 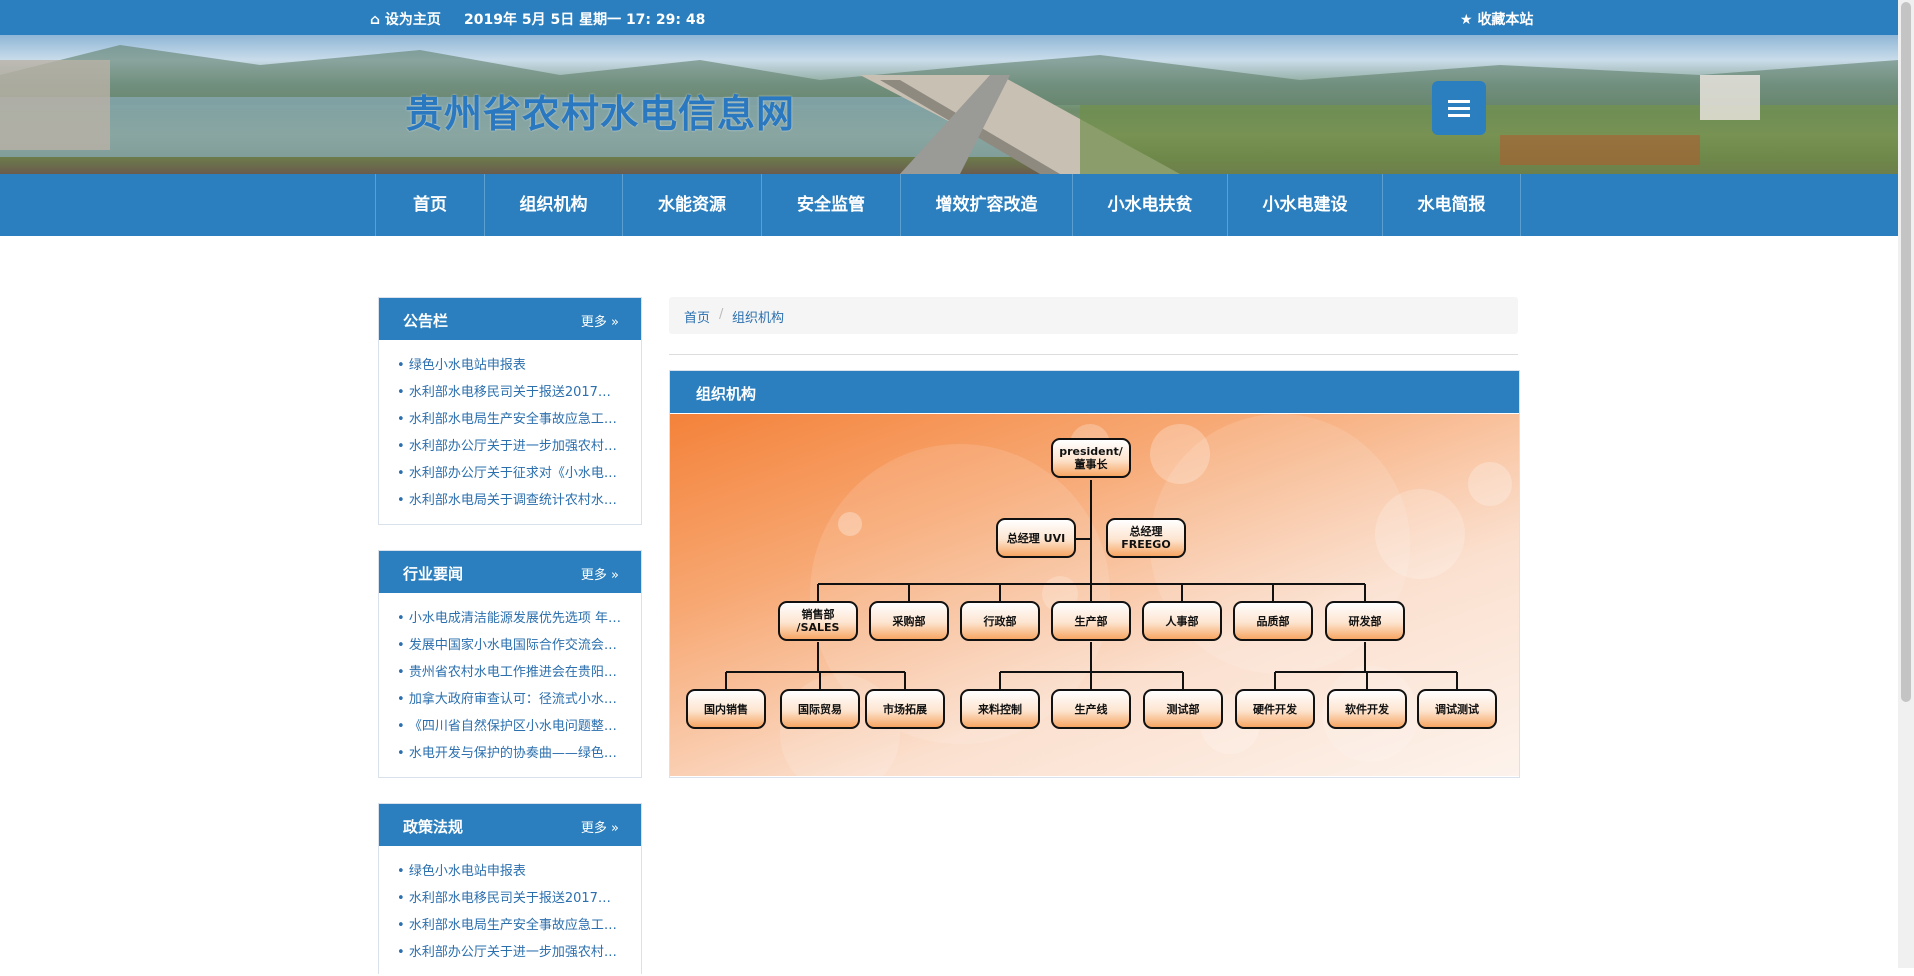 I want to click on org-box-production: 生产部, so click(x=1091, y=621).